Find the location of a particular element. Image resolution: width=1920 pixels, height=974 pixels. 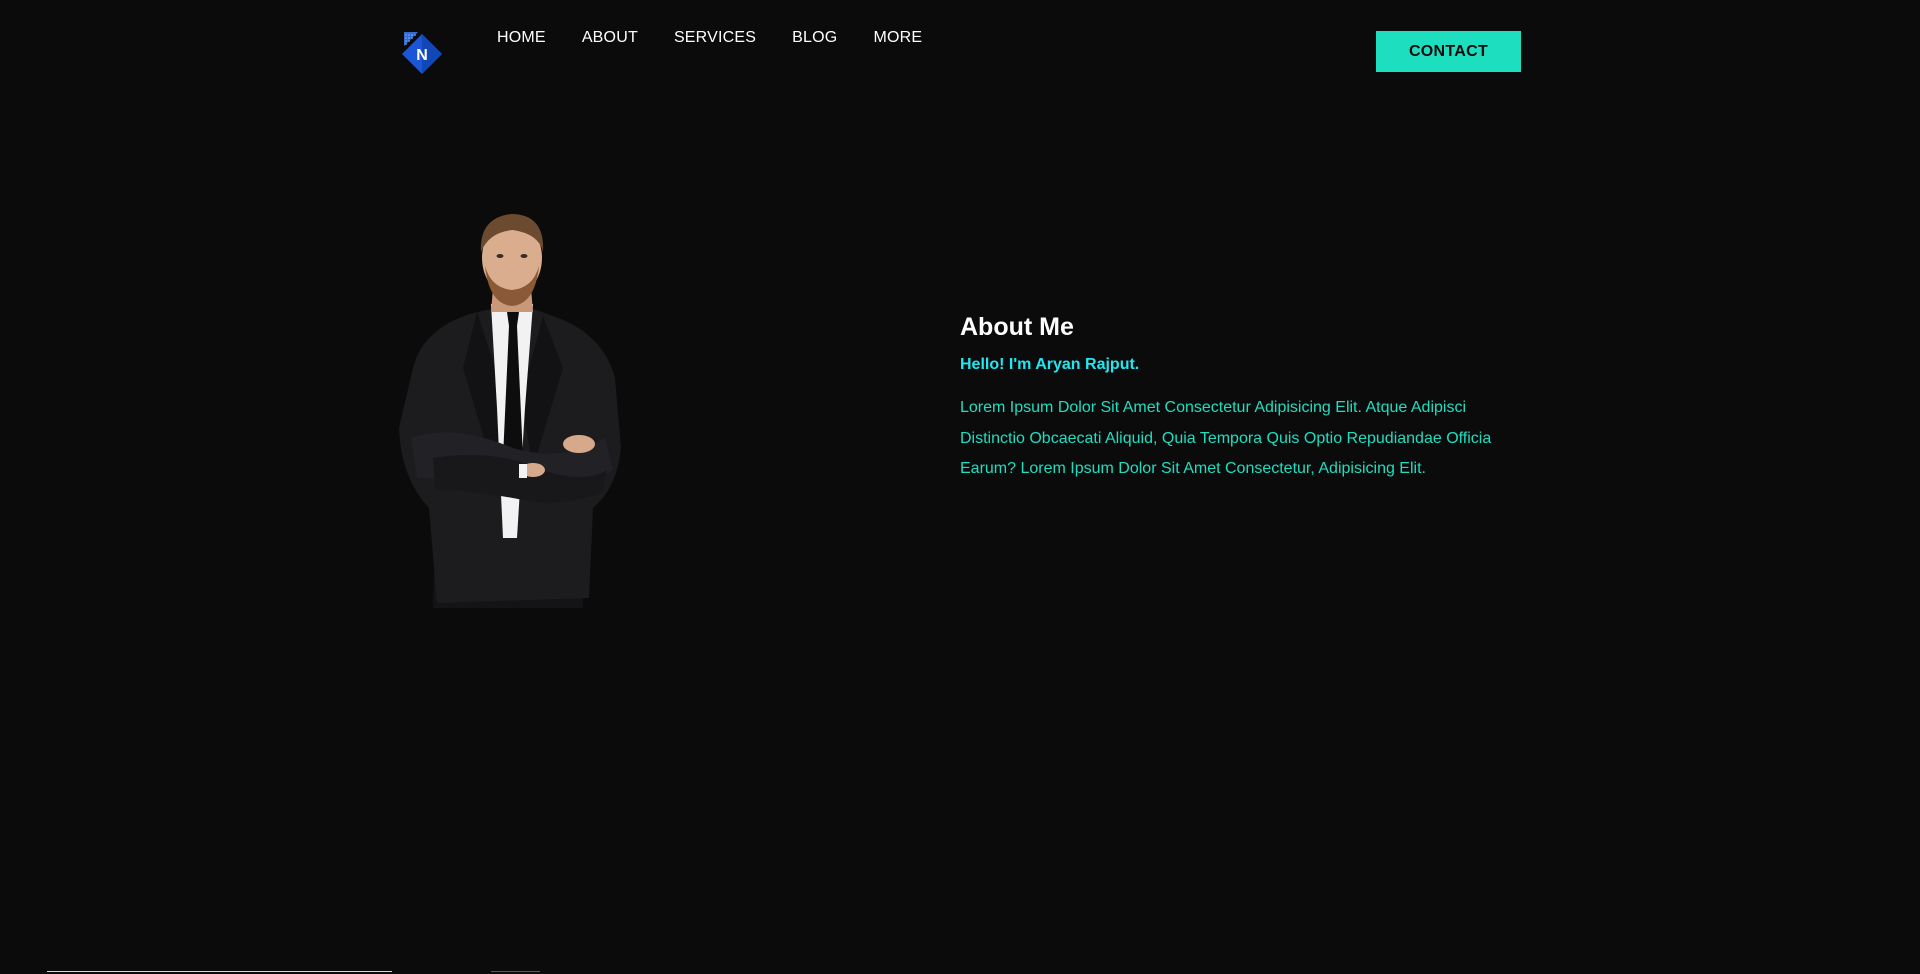

bottom-divider-short is located at coordinates (515, 971).